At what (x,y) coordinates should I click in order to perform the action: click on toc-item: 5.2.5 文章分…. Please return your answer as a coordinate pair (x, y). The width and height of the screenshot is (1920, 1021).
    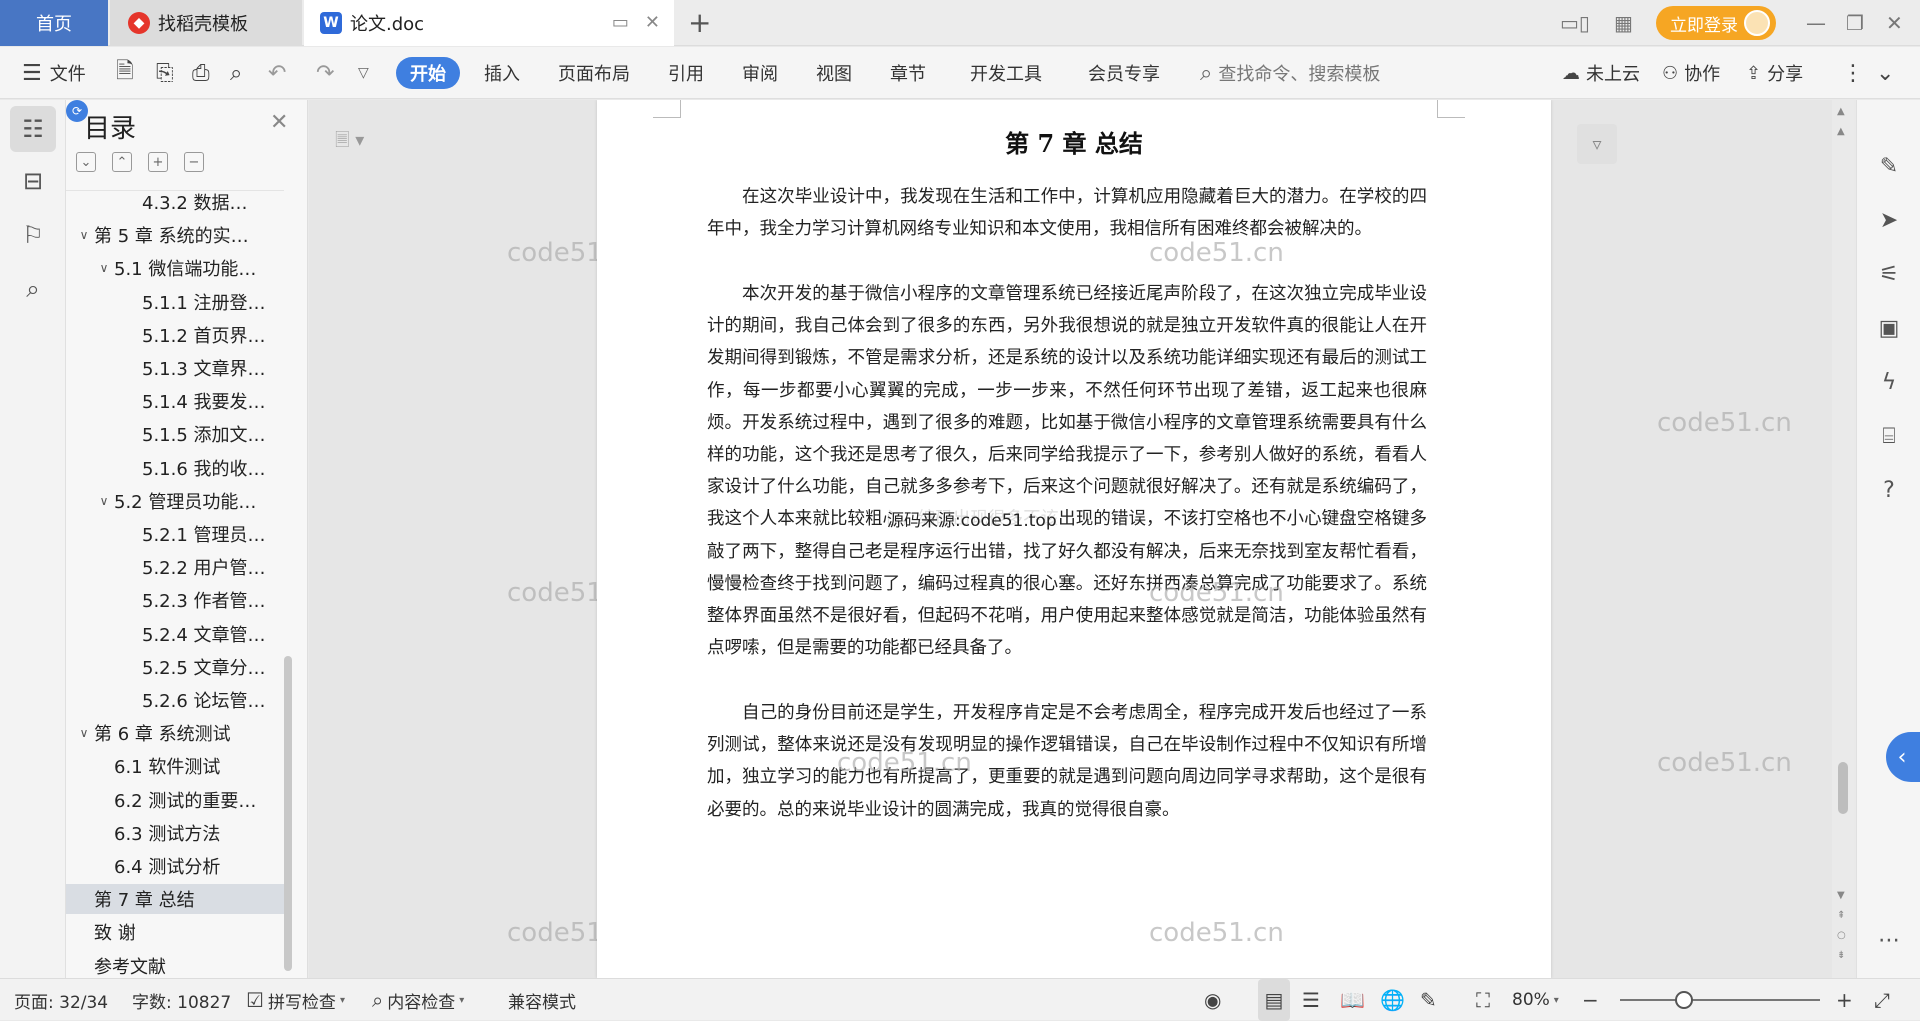
    Looking at the image, I should click on (175, 667).